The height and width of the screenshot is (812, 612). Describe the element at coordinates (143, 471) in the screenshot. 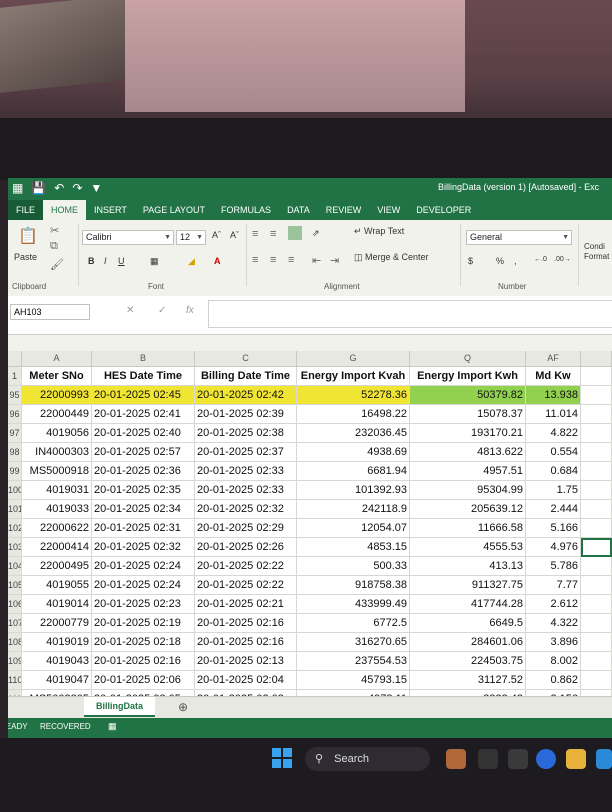

I see `cell-hes-date-time: 20-01-2025 02:36` at that location.